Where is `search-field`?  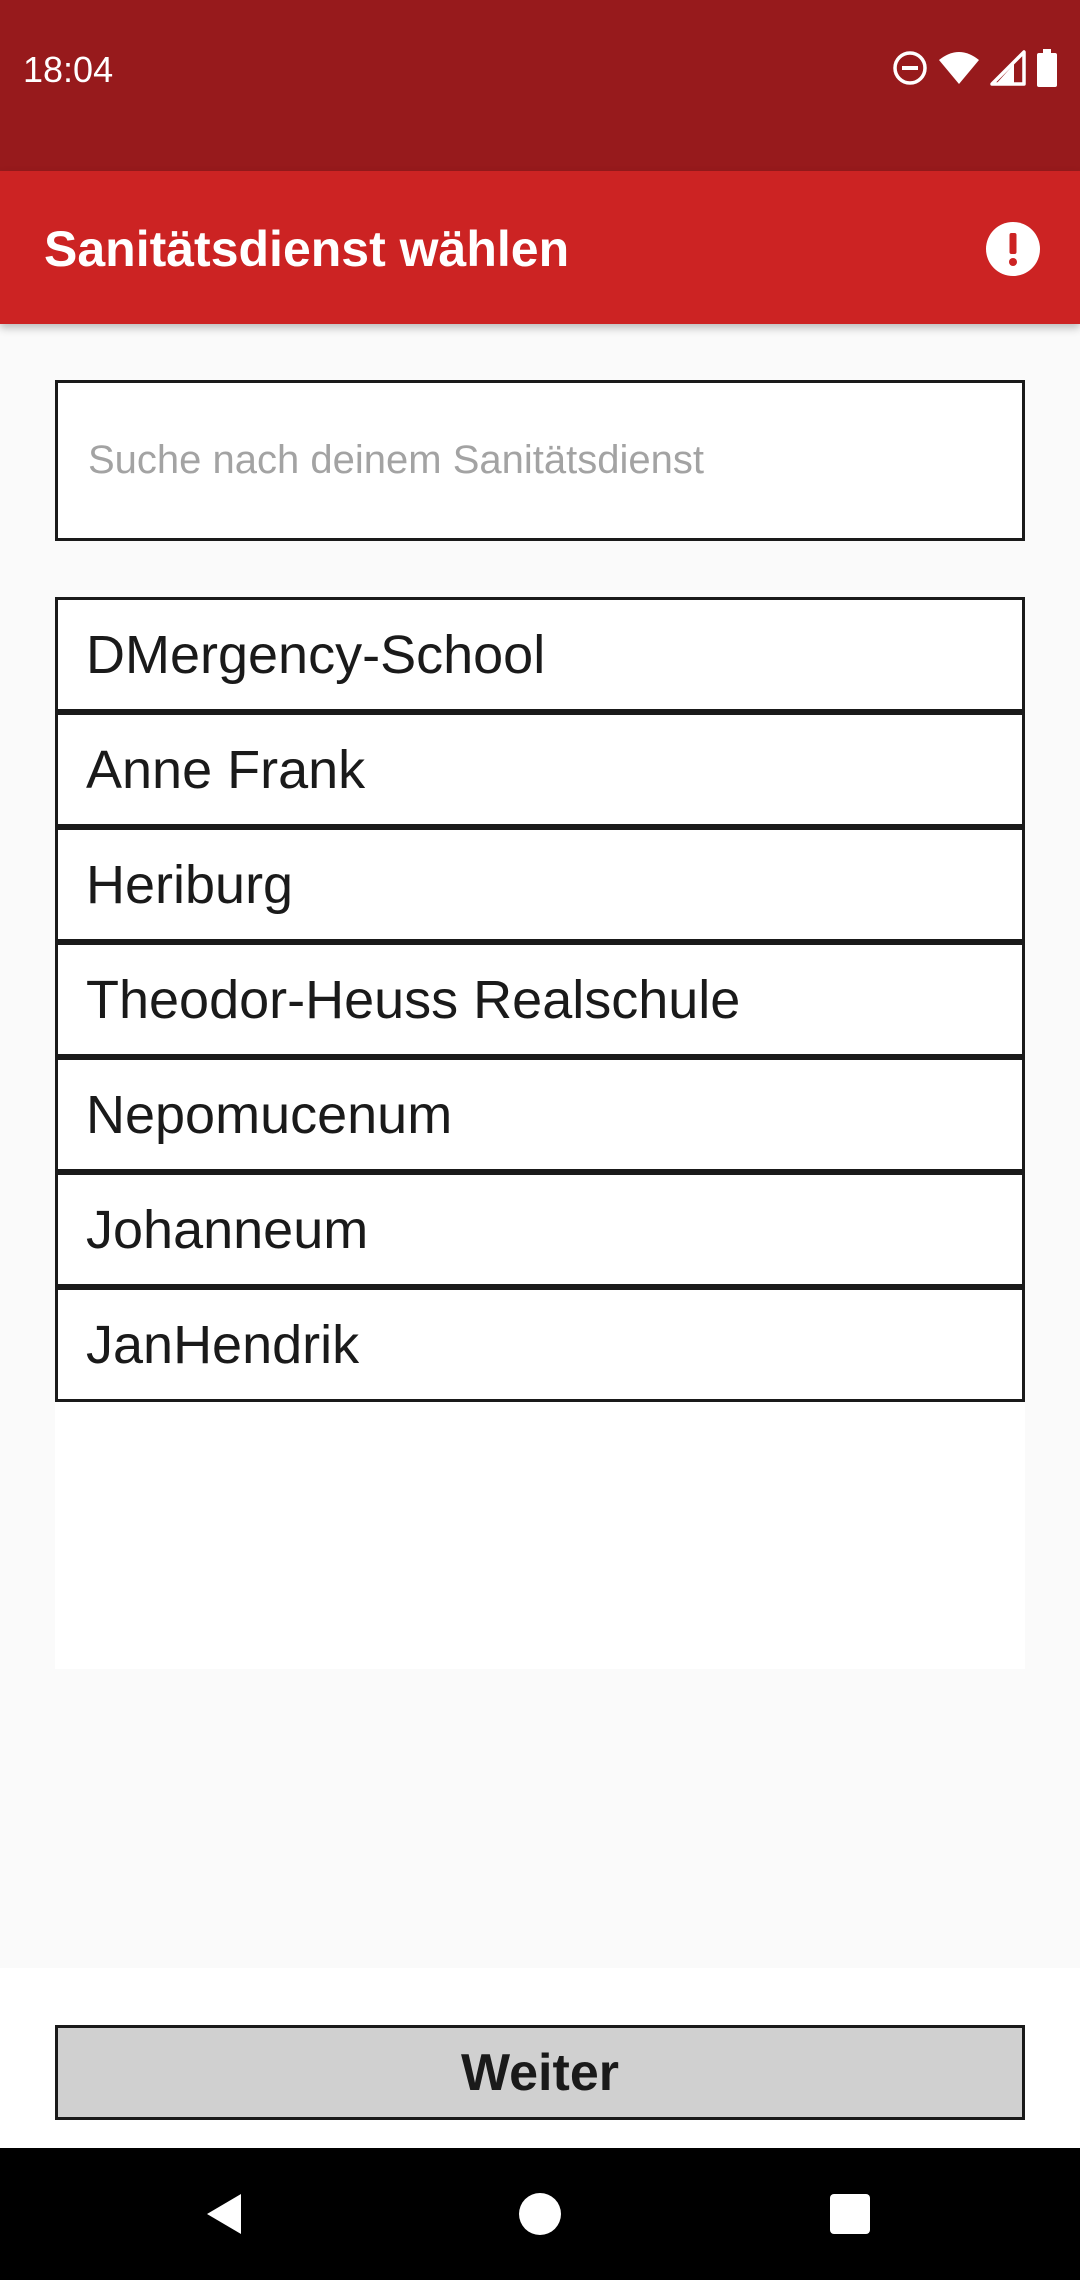
search-field is located at coordinates (540, 460).